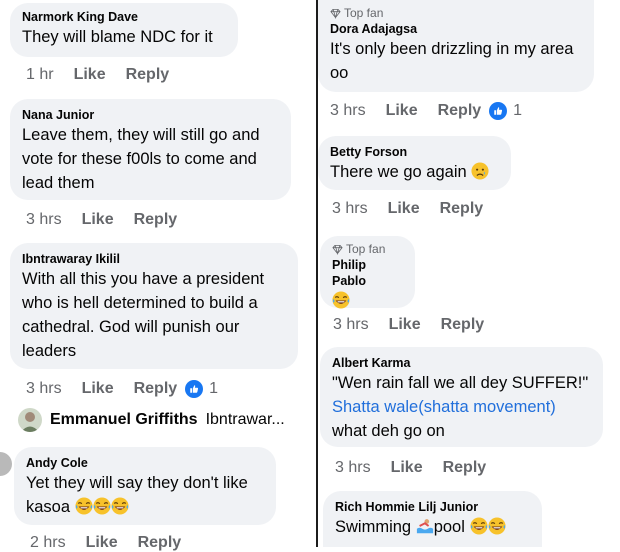  I want to click on comment-text-line: lead them, so click(58, 183).